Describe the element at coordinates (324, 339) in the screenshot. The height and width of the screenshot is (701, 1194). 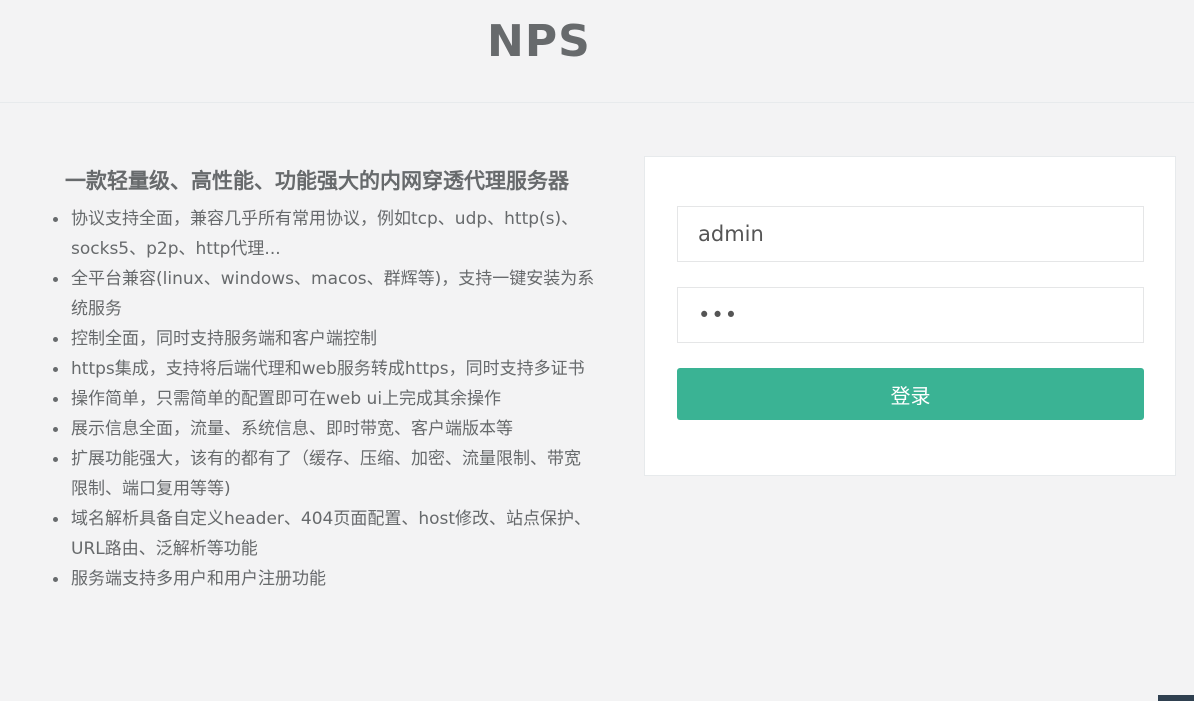
I see `feature-item: 控制全面，同时支持服务端和客户端控制` at that location.